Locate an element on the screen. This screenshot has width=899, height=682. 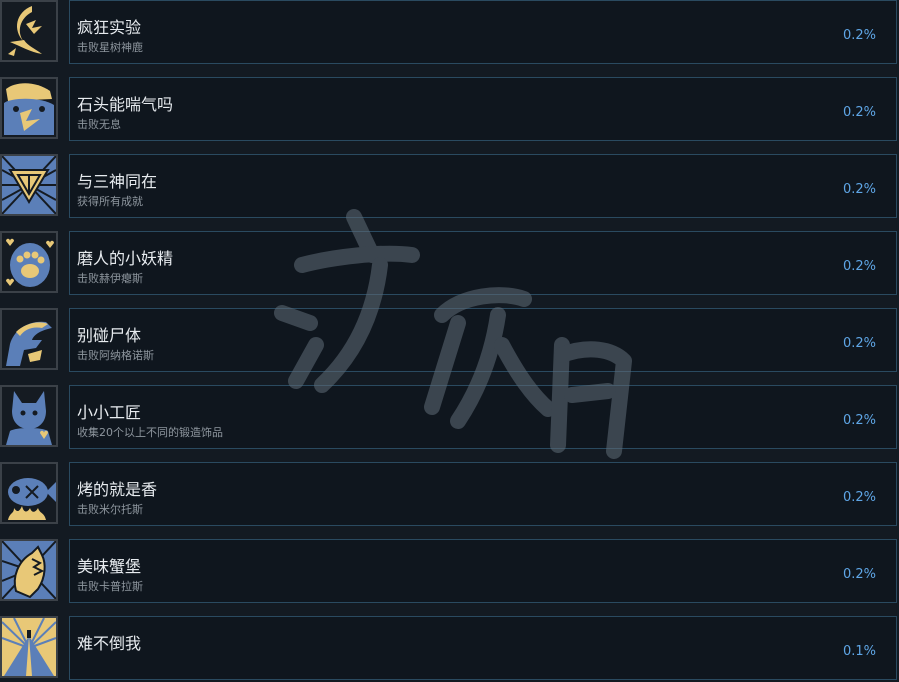
achievement-description: 获得所有成就 is located at coordinates (110, 201).